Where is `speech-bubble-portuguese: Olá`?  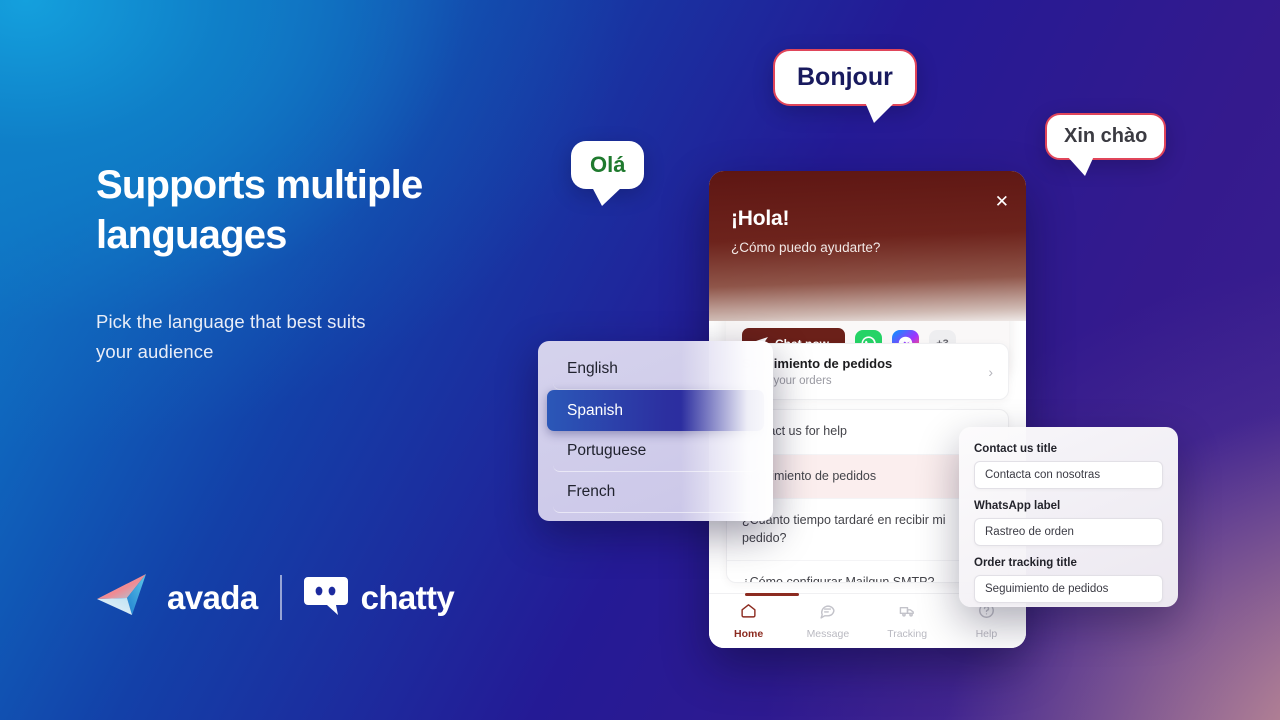 speech-bubble-portuguese: Olá is located at coordinates (608, 173).